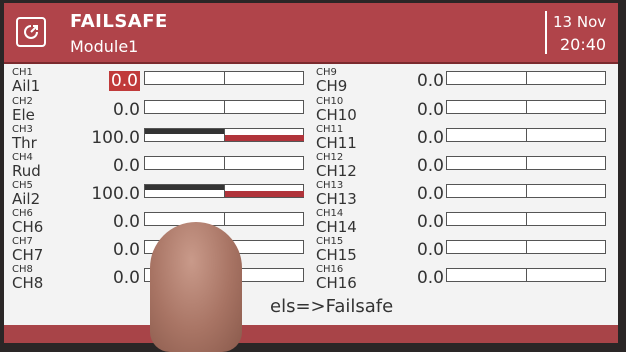 The height and width of the screenshot is (352, 626). What do you see at coordinates (104, 46) in the screenshot?
I see `module-name: Module1` at bounding box center [104, 46].